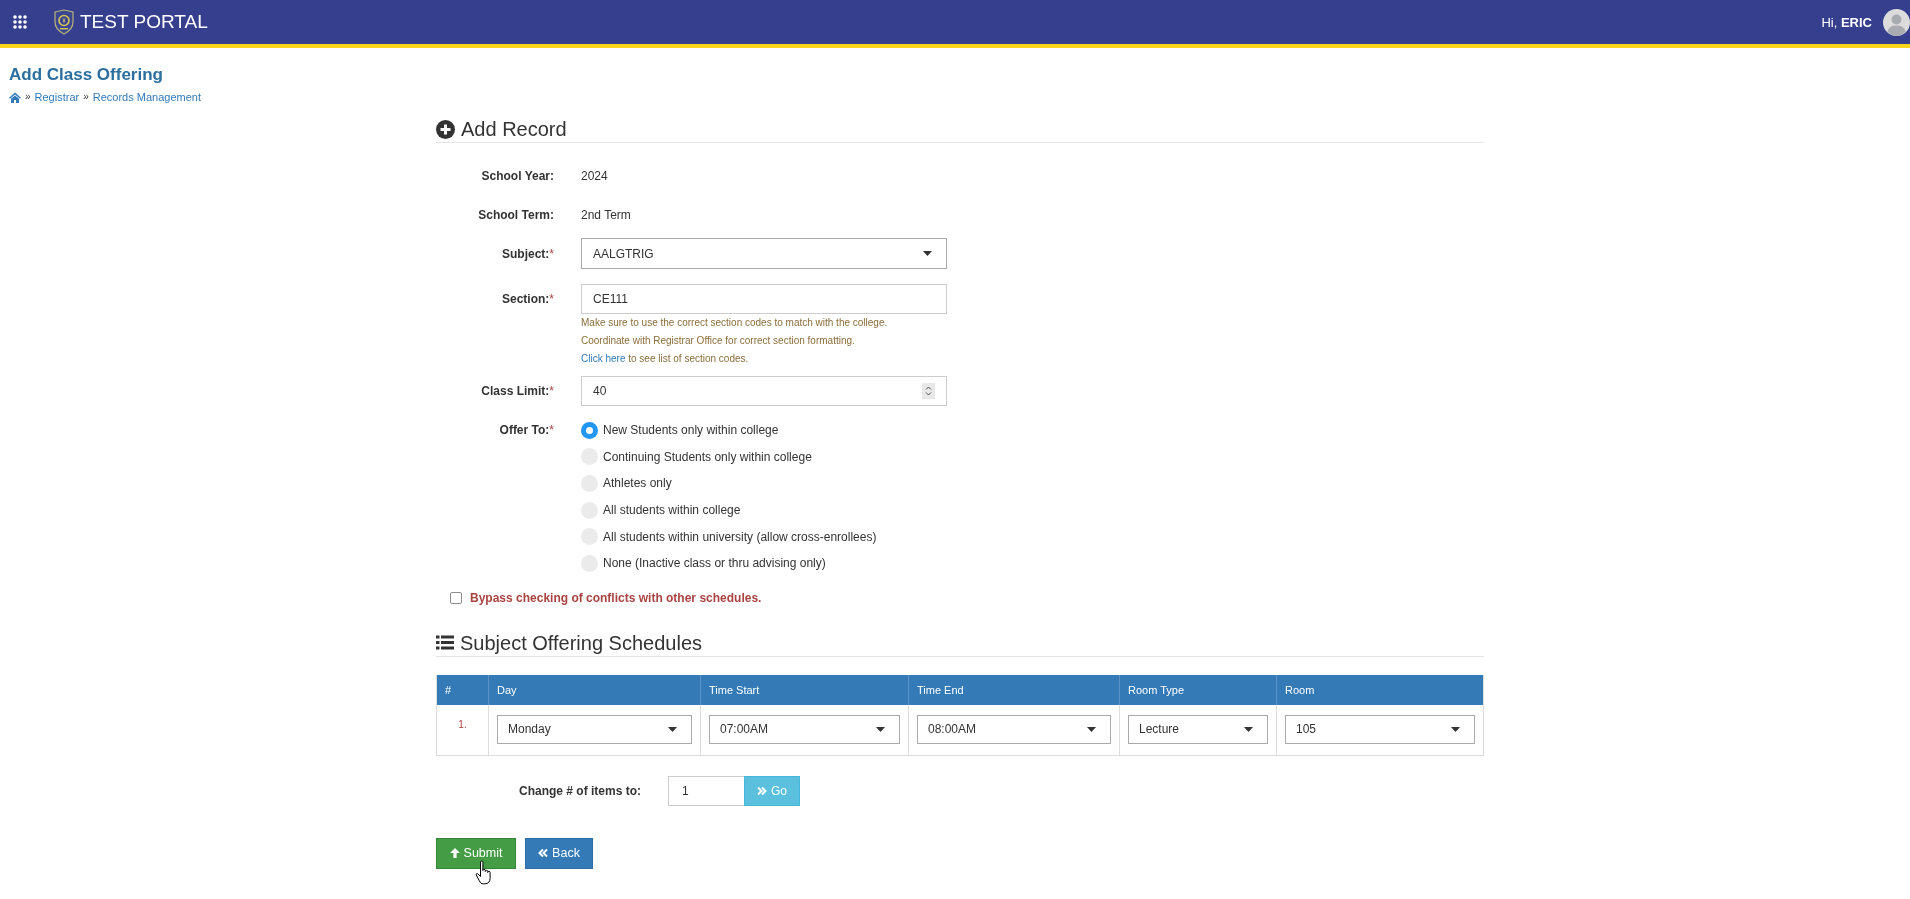 The height and width of the screenshot is (899, 1910). Describe the element at coordinates (146, 97) in the screenshot. I see `breadcrumb-link: Records Management` at that location.